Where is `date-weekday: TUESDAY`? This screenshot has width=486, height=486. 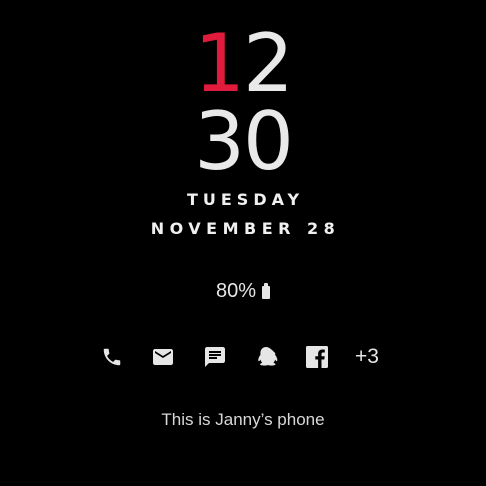 date-weekday: TUESDAY is located at coordinates (245, 199).